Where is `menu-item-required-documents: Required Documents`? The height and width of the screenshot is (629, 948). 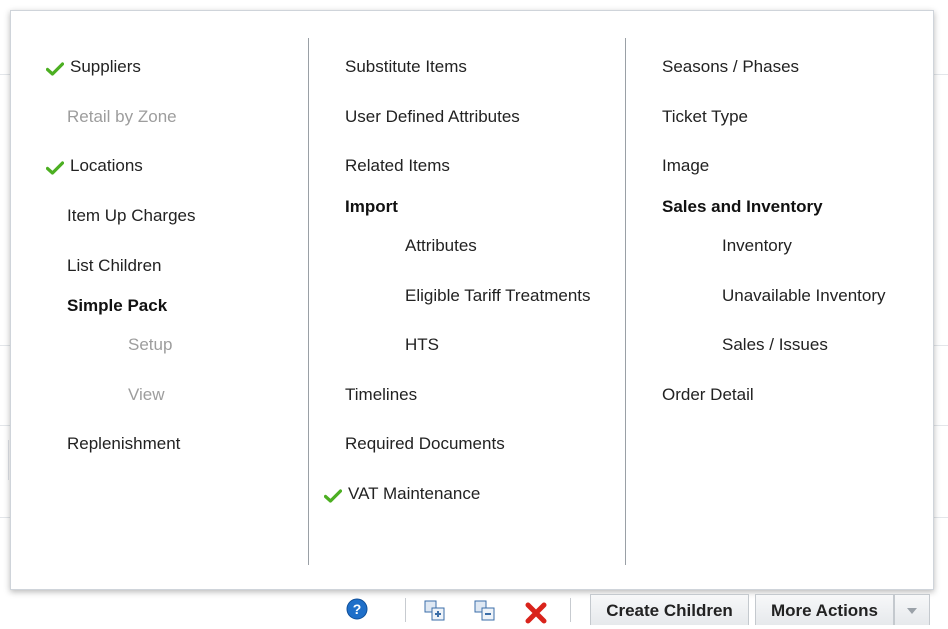
menu-item-required-documents: Required Documents is located at coordinates (425, 444).